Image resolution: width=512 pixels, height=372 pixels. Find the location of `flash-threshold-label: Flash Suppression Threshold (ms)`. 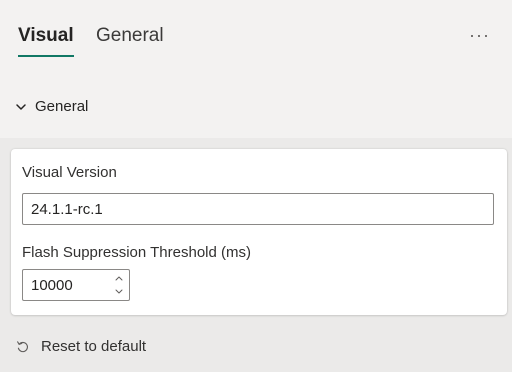

flash-threshold-label: Flash Suppression Threshold (ms) is located at coordinates (136, 252).